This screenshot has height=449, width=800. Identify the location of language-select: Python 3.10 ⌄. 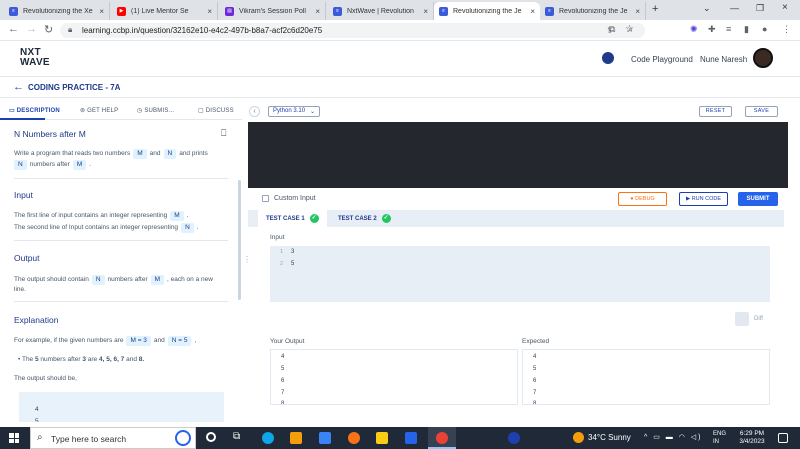
(294, 111).